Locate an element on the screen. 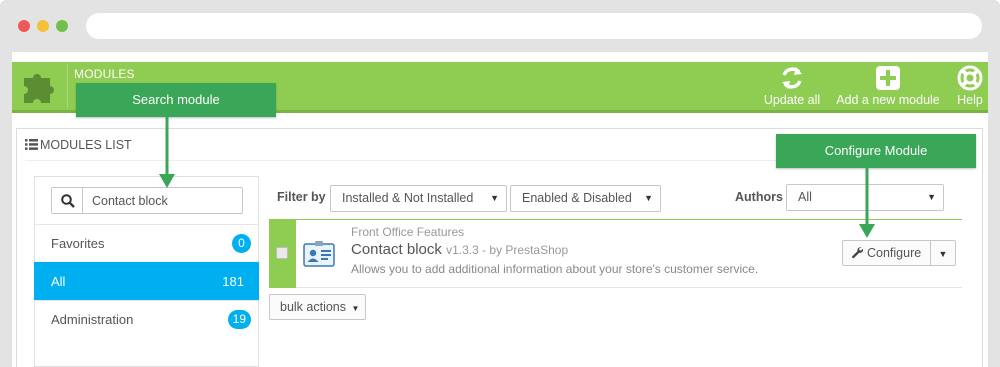 The image size is (1000, 367). maximize-window-dot is located at coordinates (62, 26).